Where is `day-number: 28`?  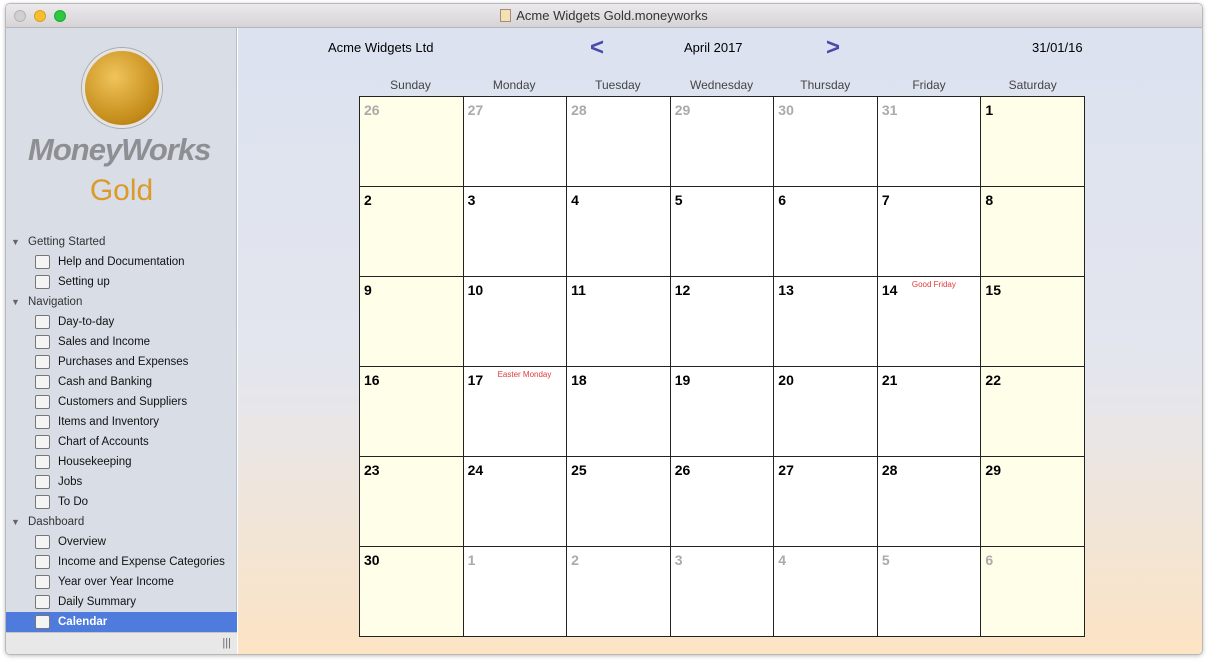
day-number: 28 is located at coordinates (889, 470).